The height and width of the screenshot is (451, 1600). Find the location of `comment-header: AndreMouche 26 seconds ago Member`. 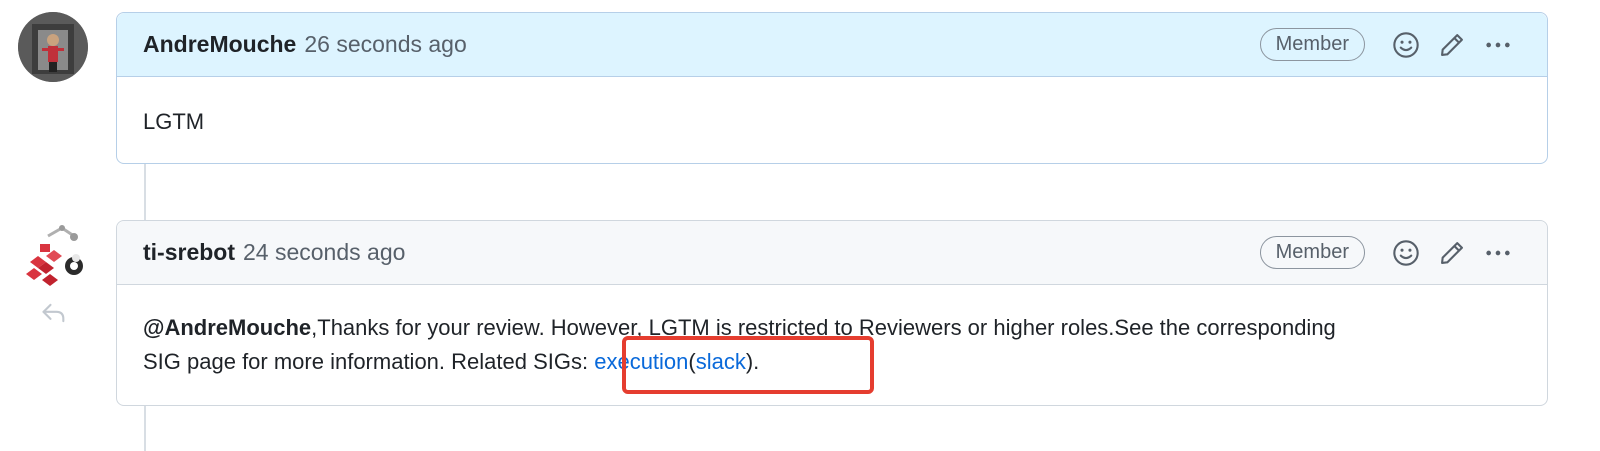

comment-header: AndreMouche 26 seconds ago Member is located at coordinates (832, 45).